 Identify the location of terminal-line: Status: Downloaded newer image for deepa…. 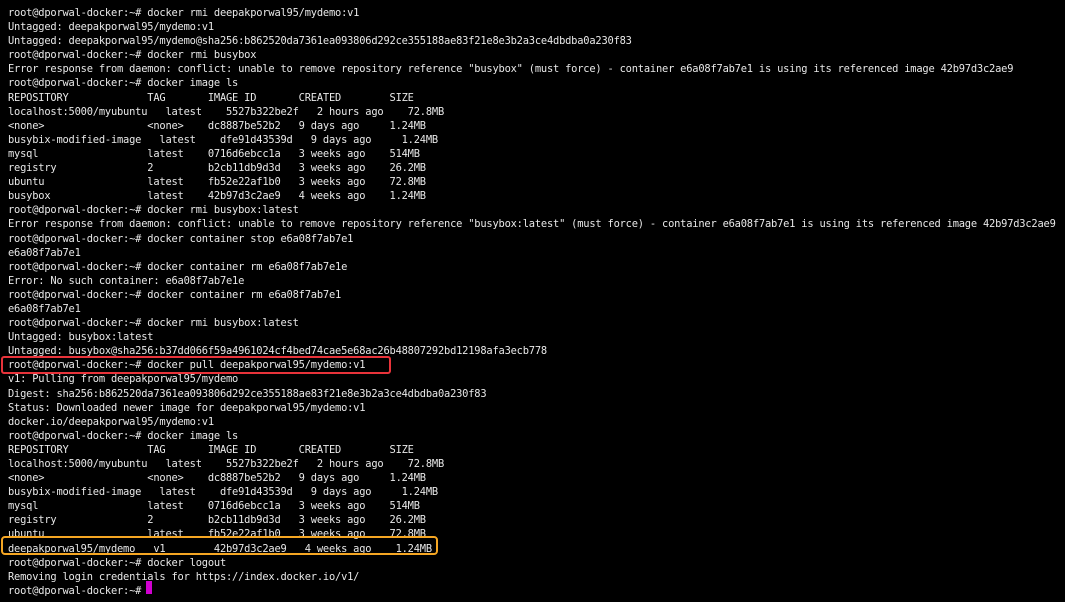
(187, 407).